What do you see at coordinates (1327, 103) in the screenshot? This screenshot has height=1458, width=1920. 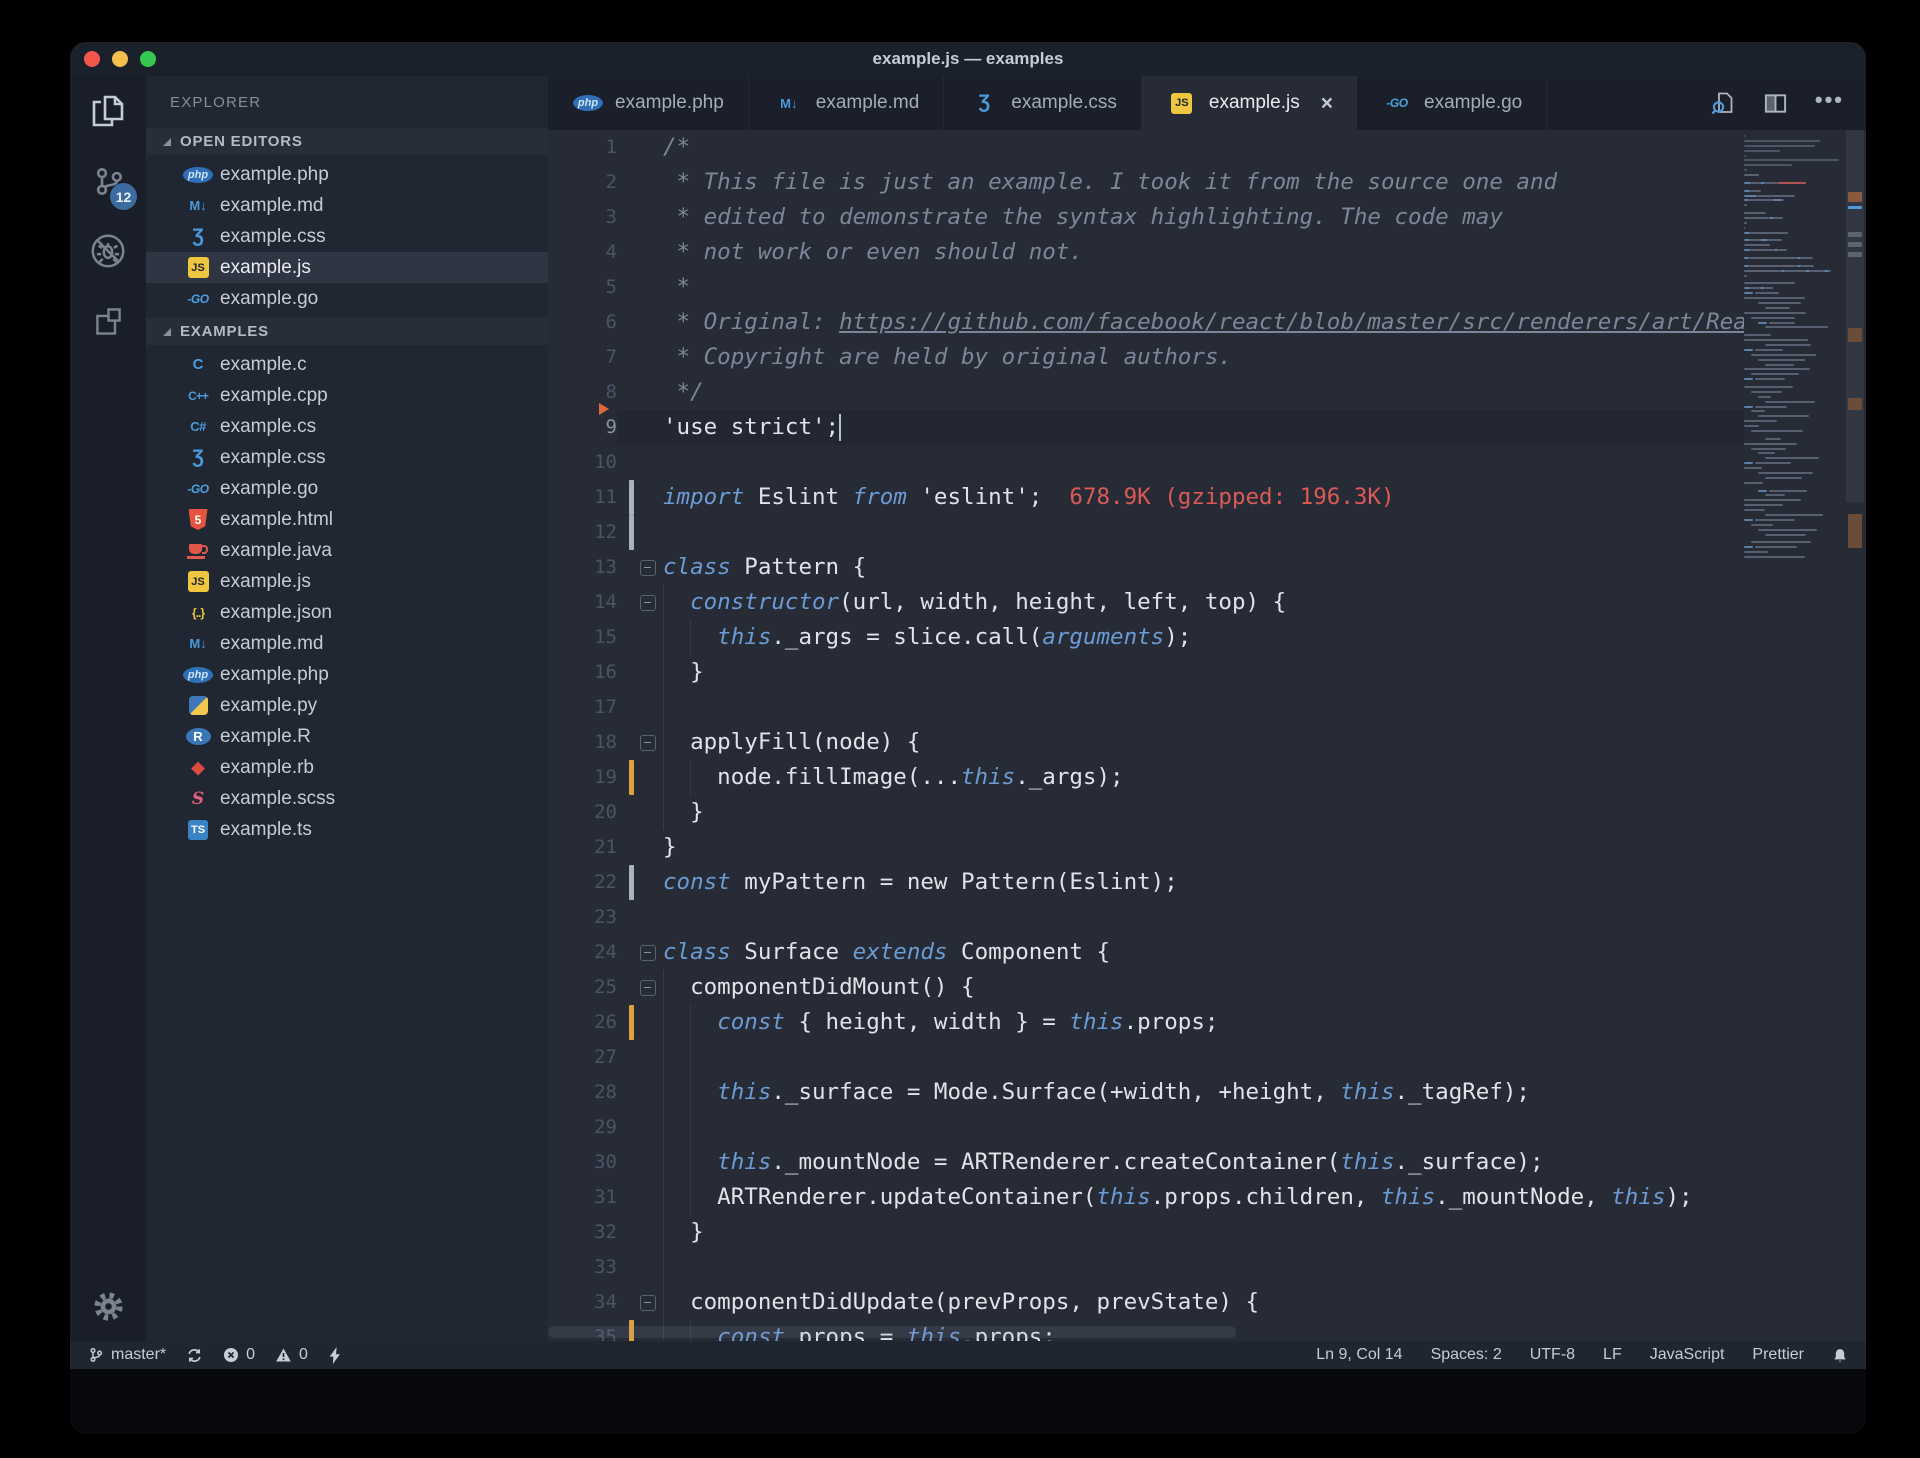 I see `close-tab-icon: ×` at bounding box center [1327, 103].